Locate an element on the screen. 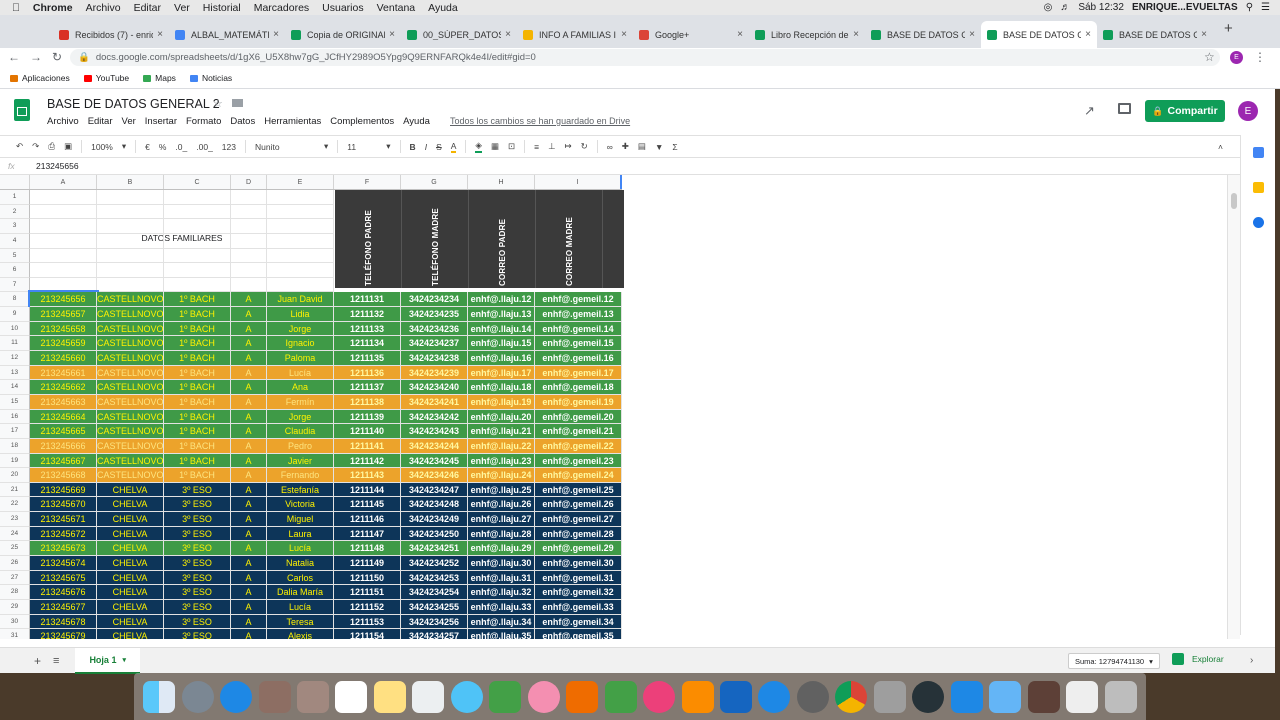 This screenshot has width=1280, height=720. table-cell: Alexis is located at coordinates (300, 634).